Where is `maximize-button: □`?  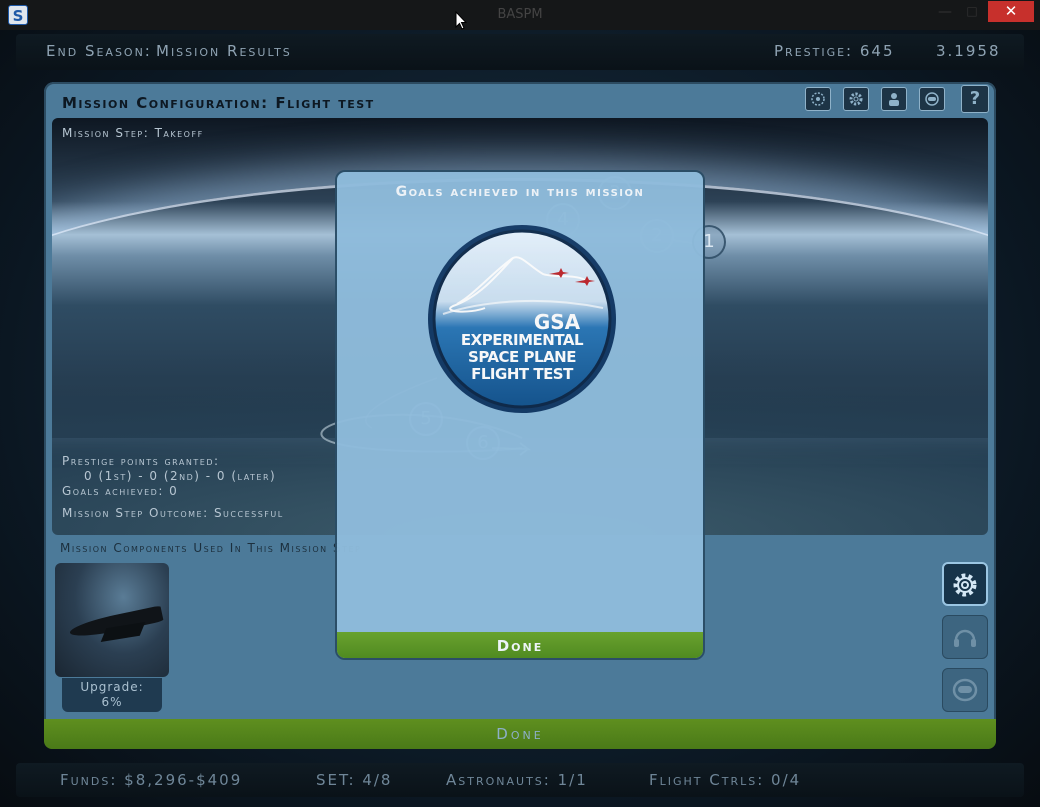 maximize-button: □ is located at coordinates (972, 14).